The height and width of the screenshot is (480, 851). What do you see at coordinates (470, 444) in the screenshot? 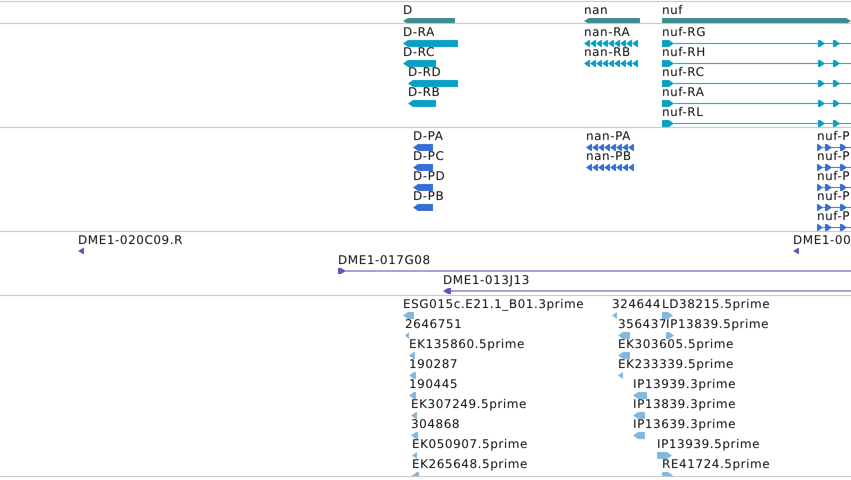
I see `feature-label: EK050907.5prime` at bounding box center [470, 444].